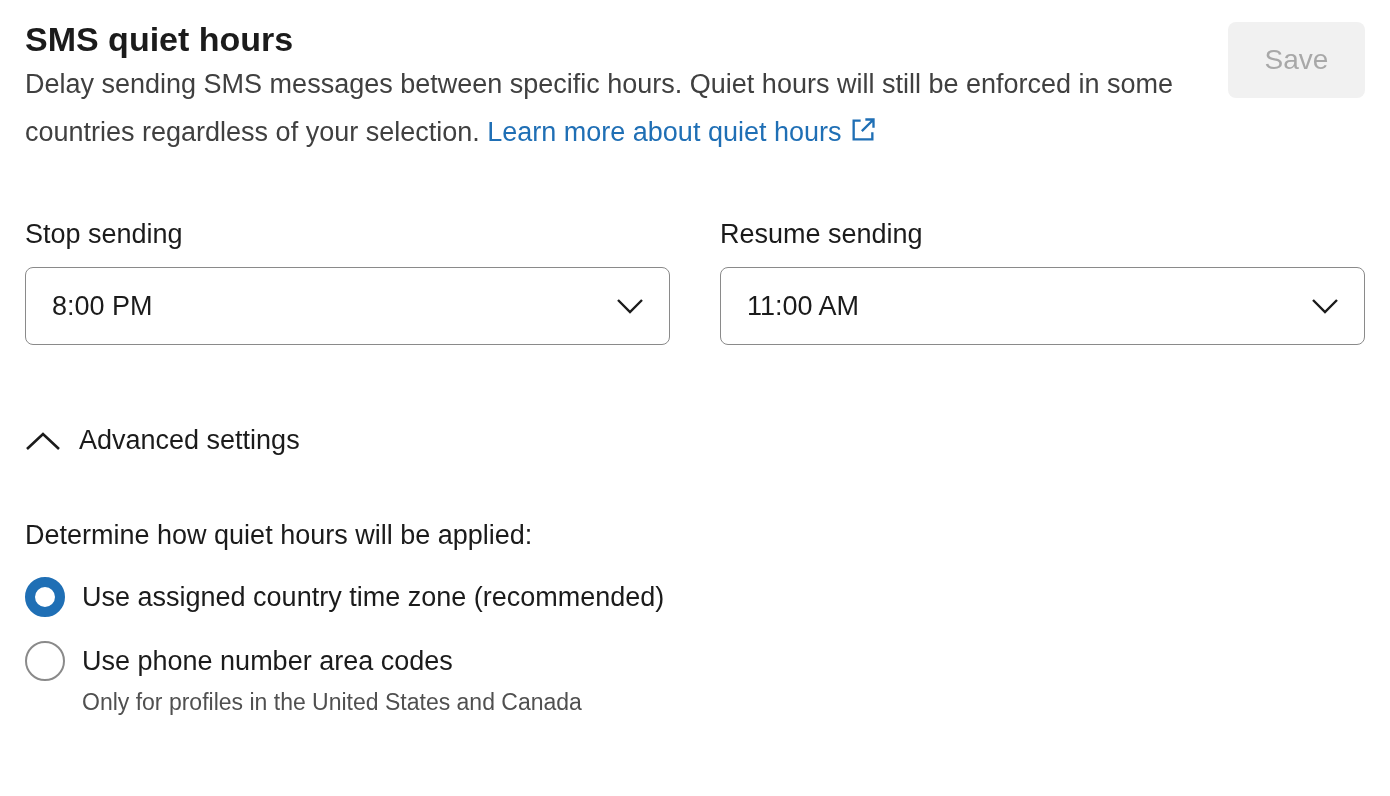 The width and height of the screenshot is (1390, 796). Describe the element at coordinates (279, 535) in the screenshot. I see `instruction-text: Determine how quiet hours will be applied:` at that location.